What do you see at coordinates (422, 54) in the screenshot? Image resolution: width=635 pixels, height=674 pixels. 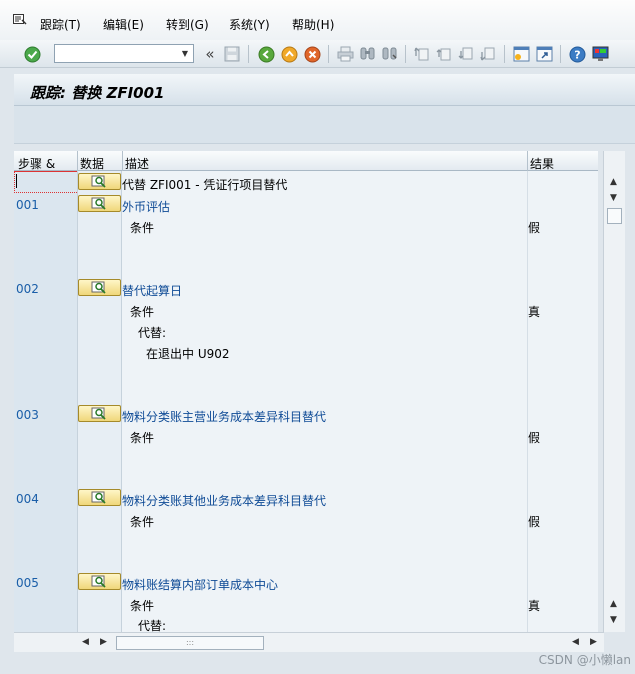 I see `first-page-icon` at bounding box center [422, 54].